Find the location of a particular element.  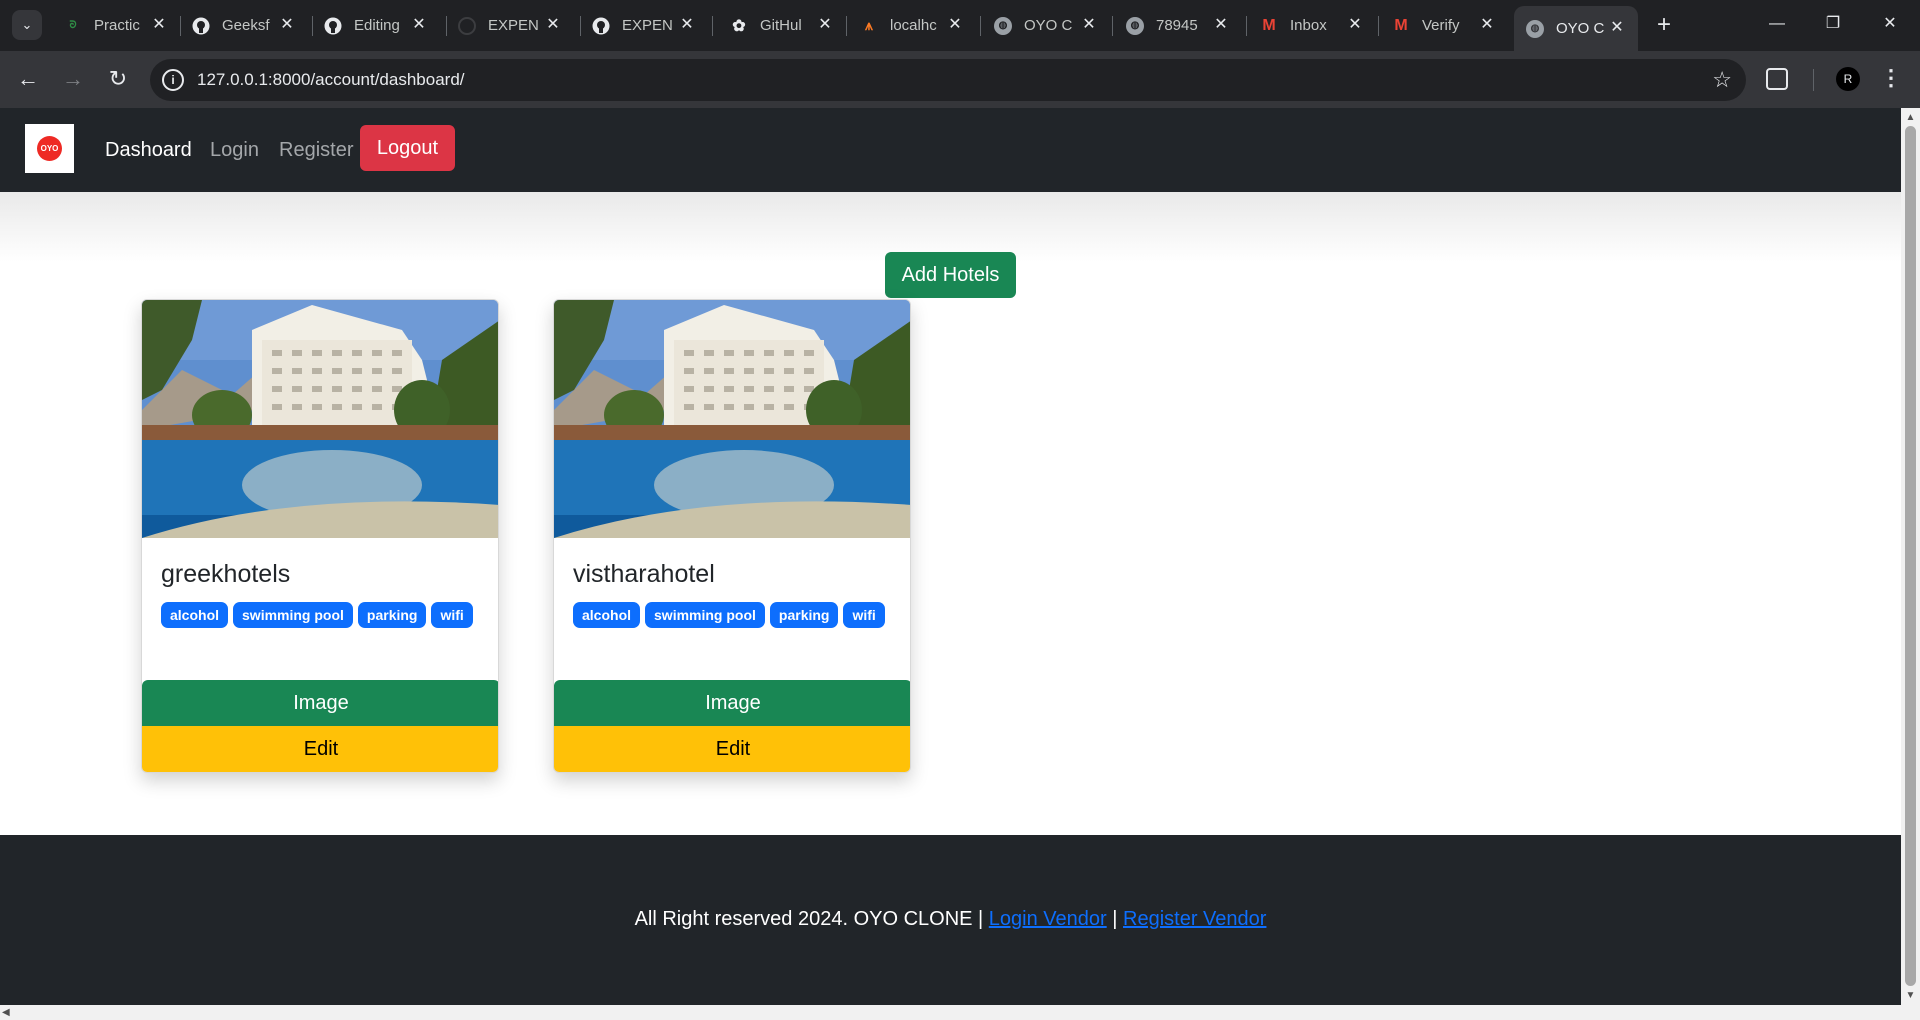

tab-title: GitHul is located at coordinates (781, 25).